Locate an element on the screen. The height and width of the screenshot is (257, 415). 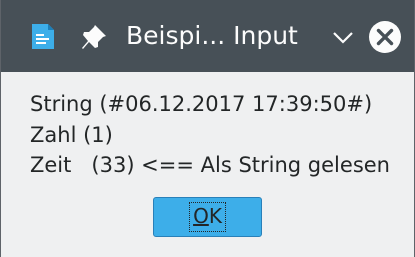
ok-label-rest: K is located at coordinates (215, 216).